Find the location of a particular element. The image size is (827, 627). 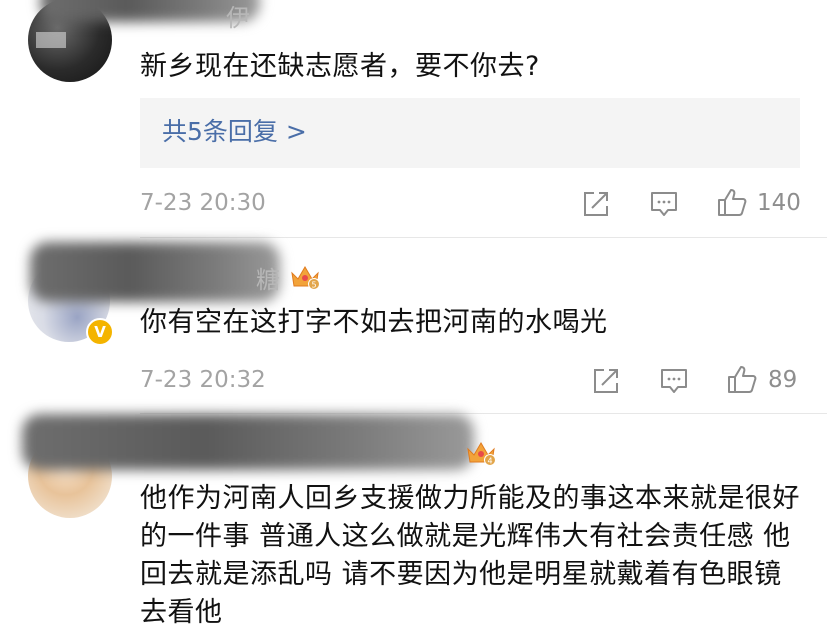

comment-text: 你有空在这打字不如去把河南的水喝光 is located at coordinates (374, 322).